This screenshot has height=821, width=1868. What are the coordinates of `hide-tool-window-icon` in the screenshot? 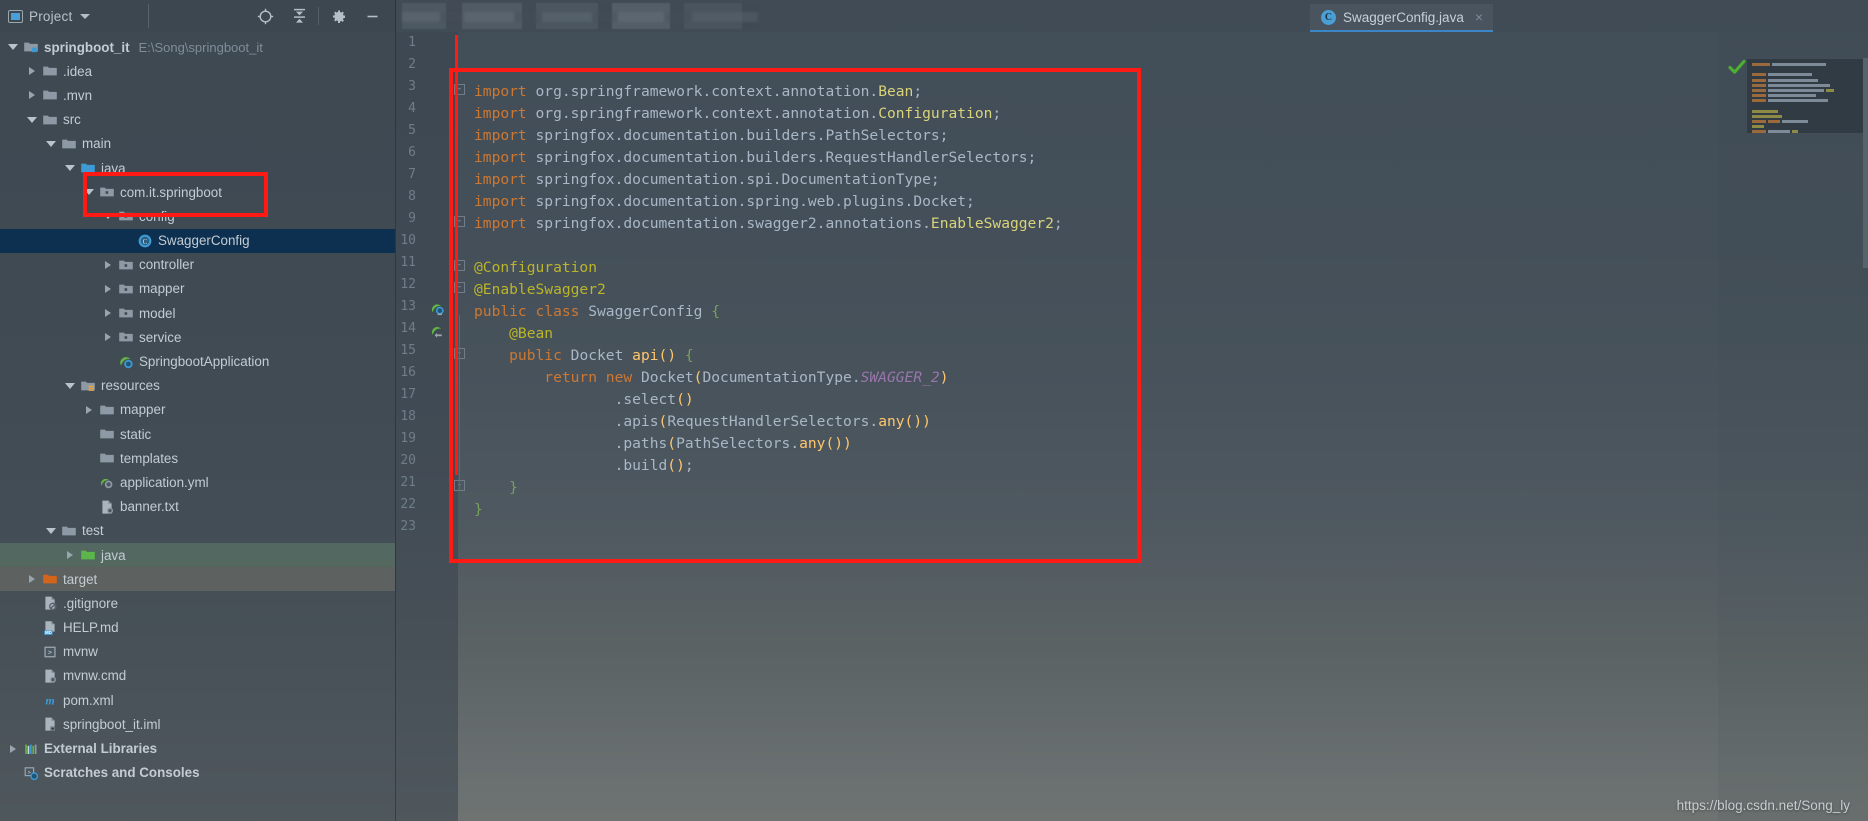 It's located at (372, 16).